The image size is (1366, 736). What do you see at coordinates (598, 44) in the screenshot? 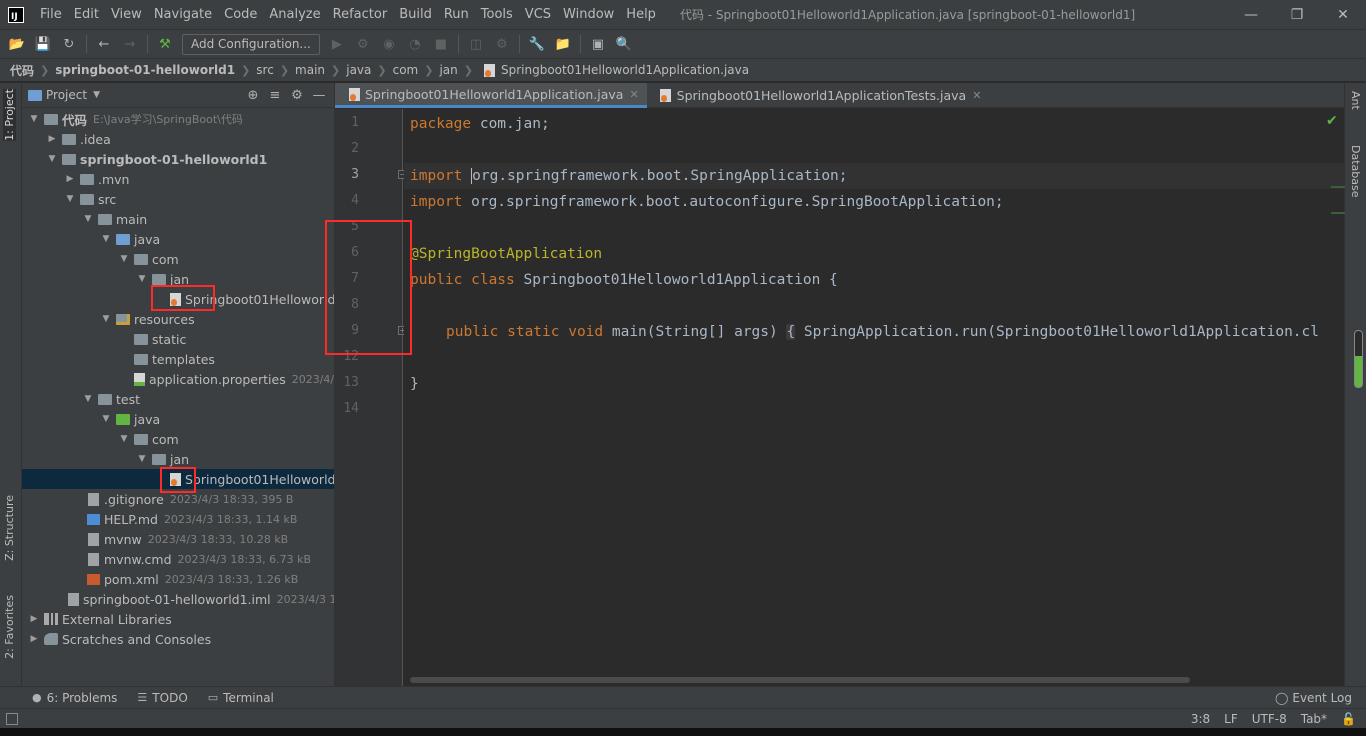
I see `presentation-icon: ▣` at bounding box center [598, 44].